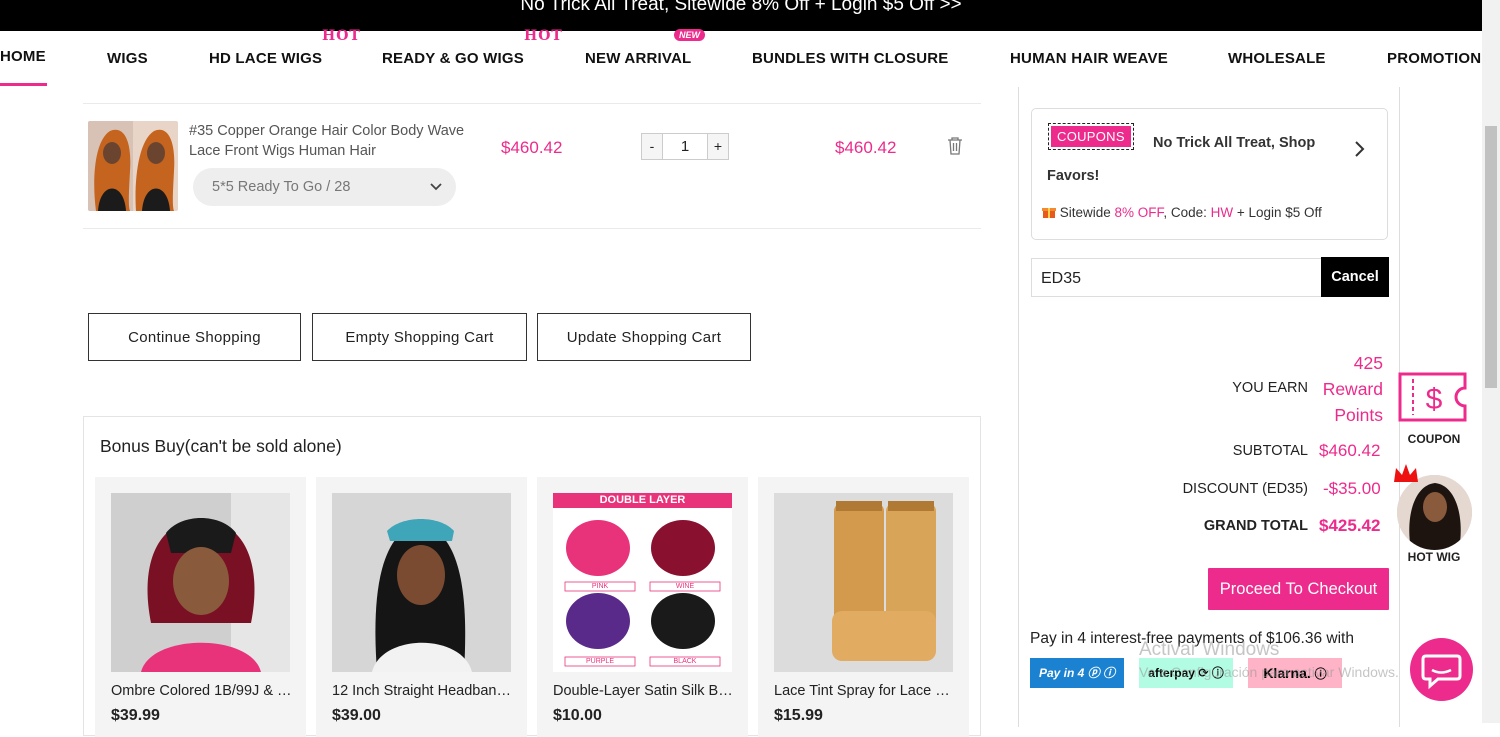 Image resolution: width=1500 pixels, height=737 pixels. What do you see at coordinates (599, 661) in the screenshot?
I see `bonnet-color-label: PURPLE` at bounding box center [599, 661].